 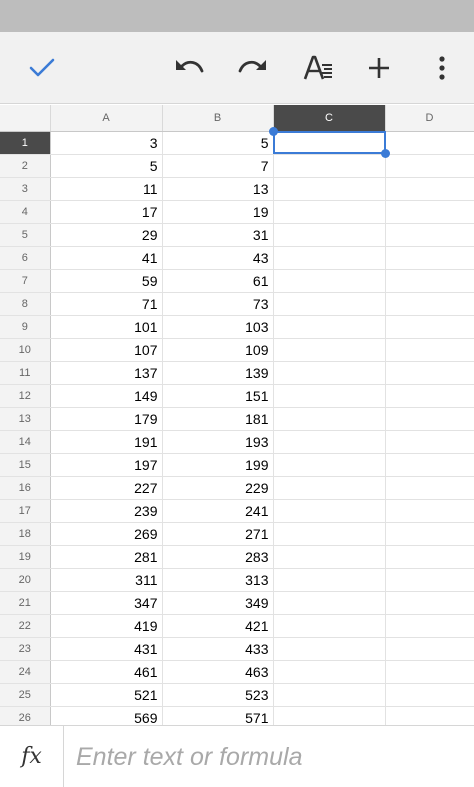 I want to click on cell-b: 5, so click(x=218, y=143).